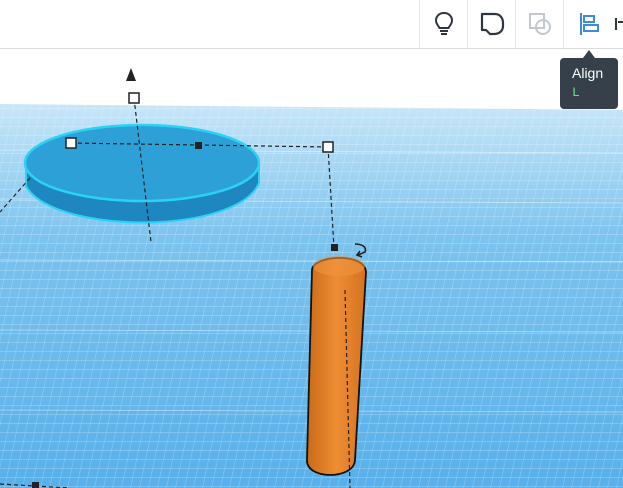  Describe the element at coordinates (589, 83) in the screenshot. I see `align-tooltip: Align L` at that location.